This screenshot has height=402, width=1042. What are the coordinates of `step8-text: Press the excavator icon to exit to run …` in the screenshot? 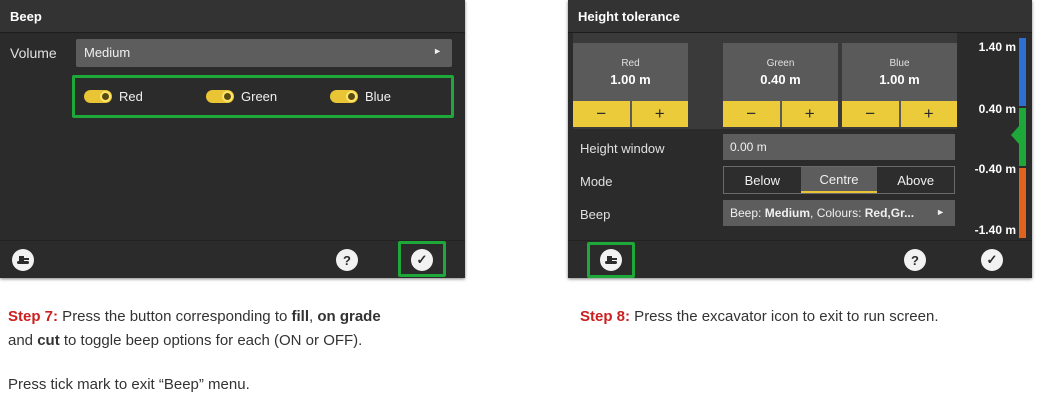 It's located at (784, 316).